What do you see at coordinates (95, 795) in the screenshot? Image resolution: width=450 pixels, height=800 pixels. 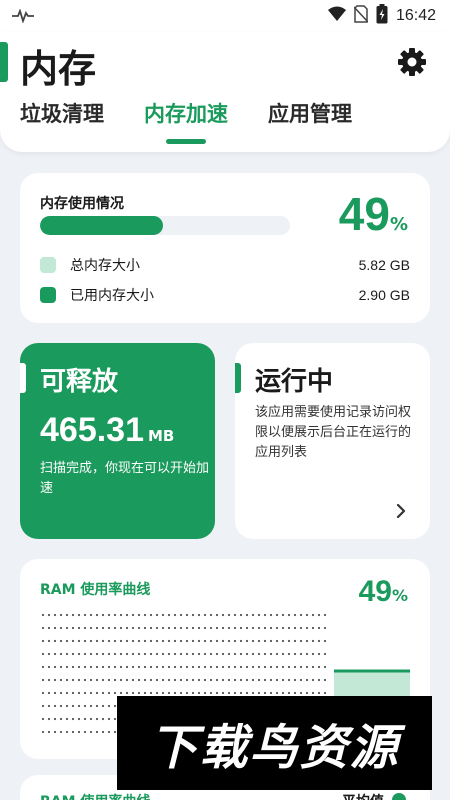 I see `ram-usage-title-2: RAM 使用率曲线` at bounding box center [95, 795].